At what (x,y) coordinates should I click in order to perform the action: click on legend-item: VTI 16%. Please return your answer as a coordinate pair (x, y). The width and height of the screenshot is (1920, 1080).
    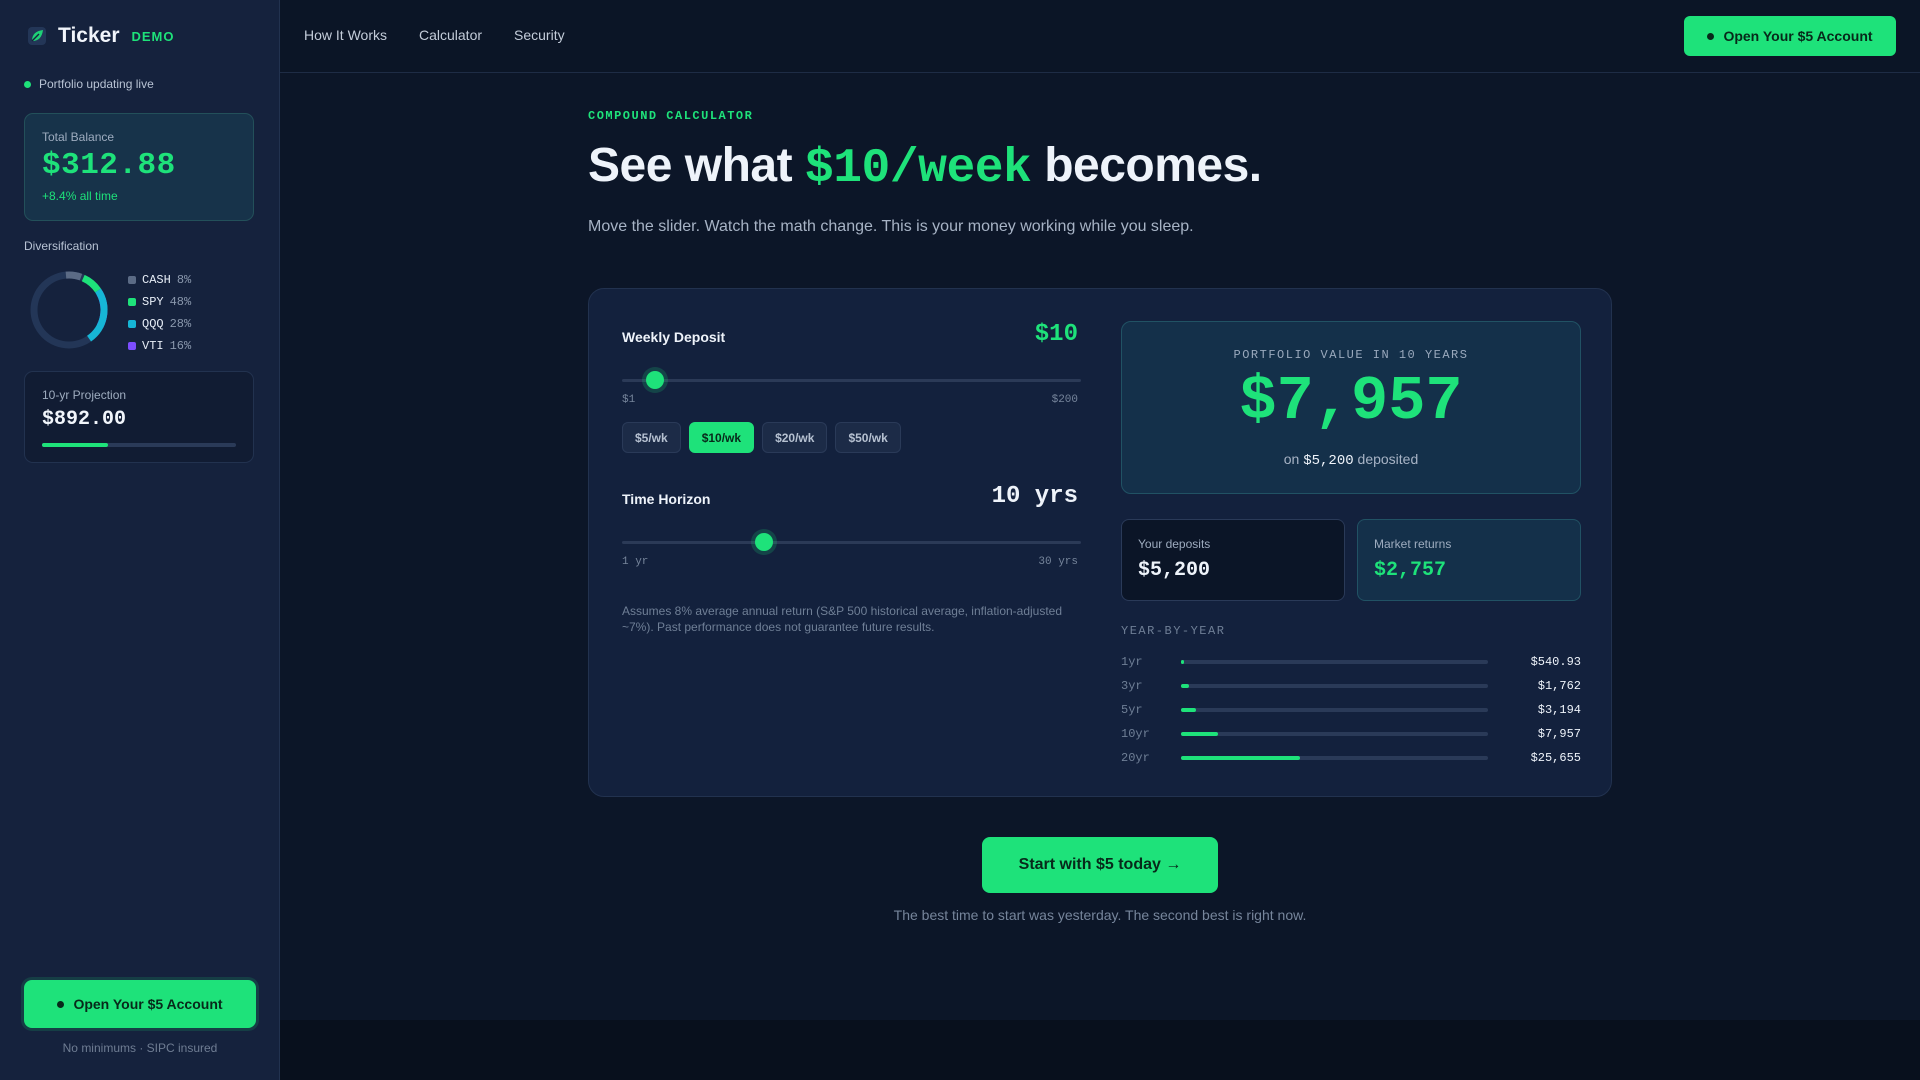
    Looking at the image, I should click on (159, 346).